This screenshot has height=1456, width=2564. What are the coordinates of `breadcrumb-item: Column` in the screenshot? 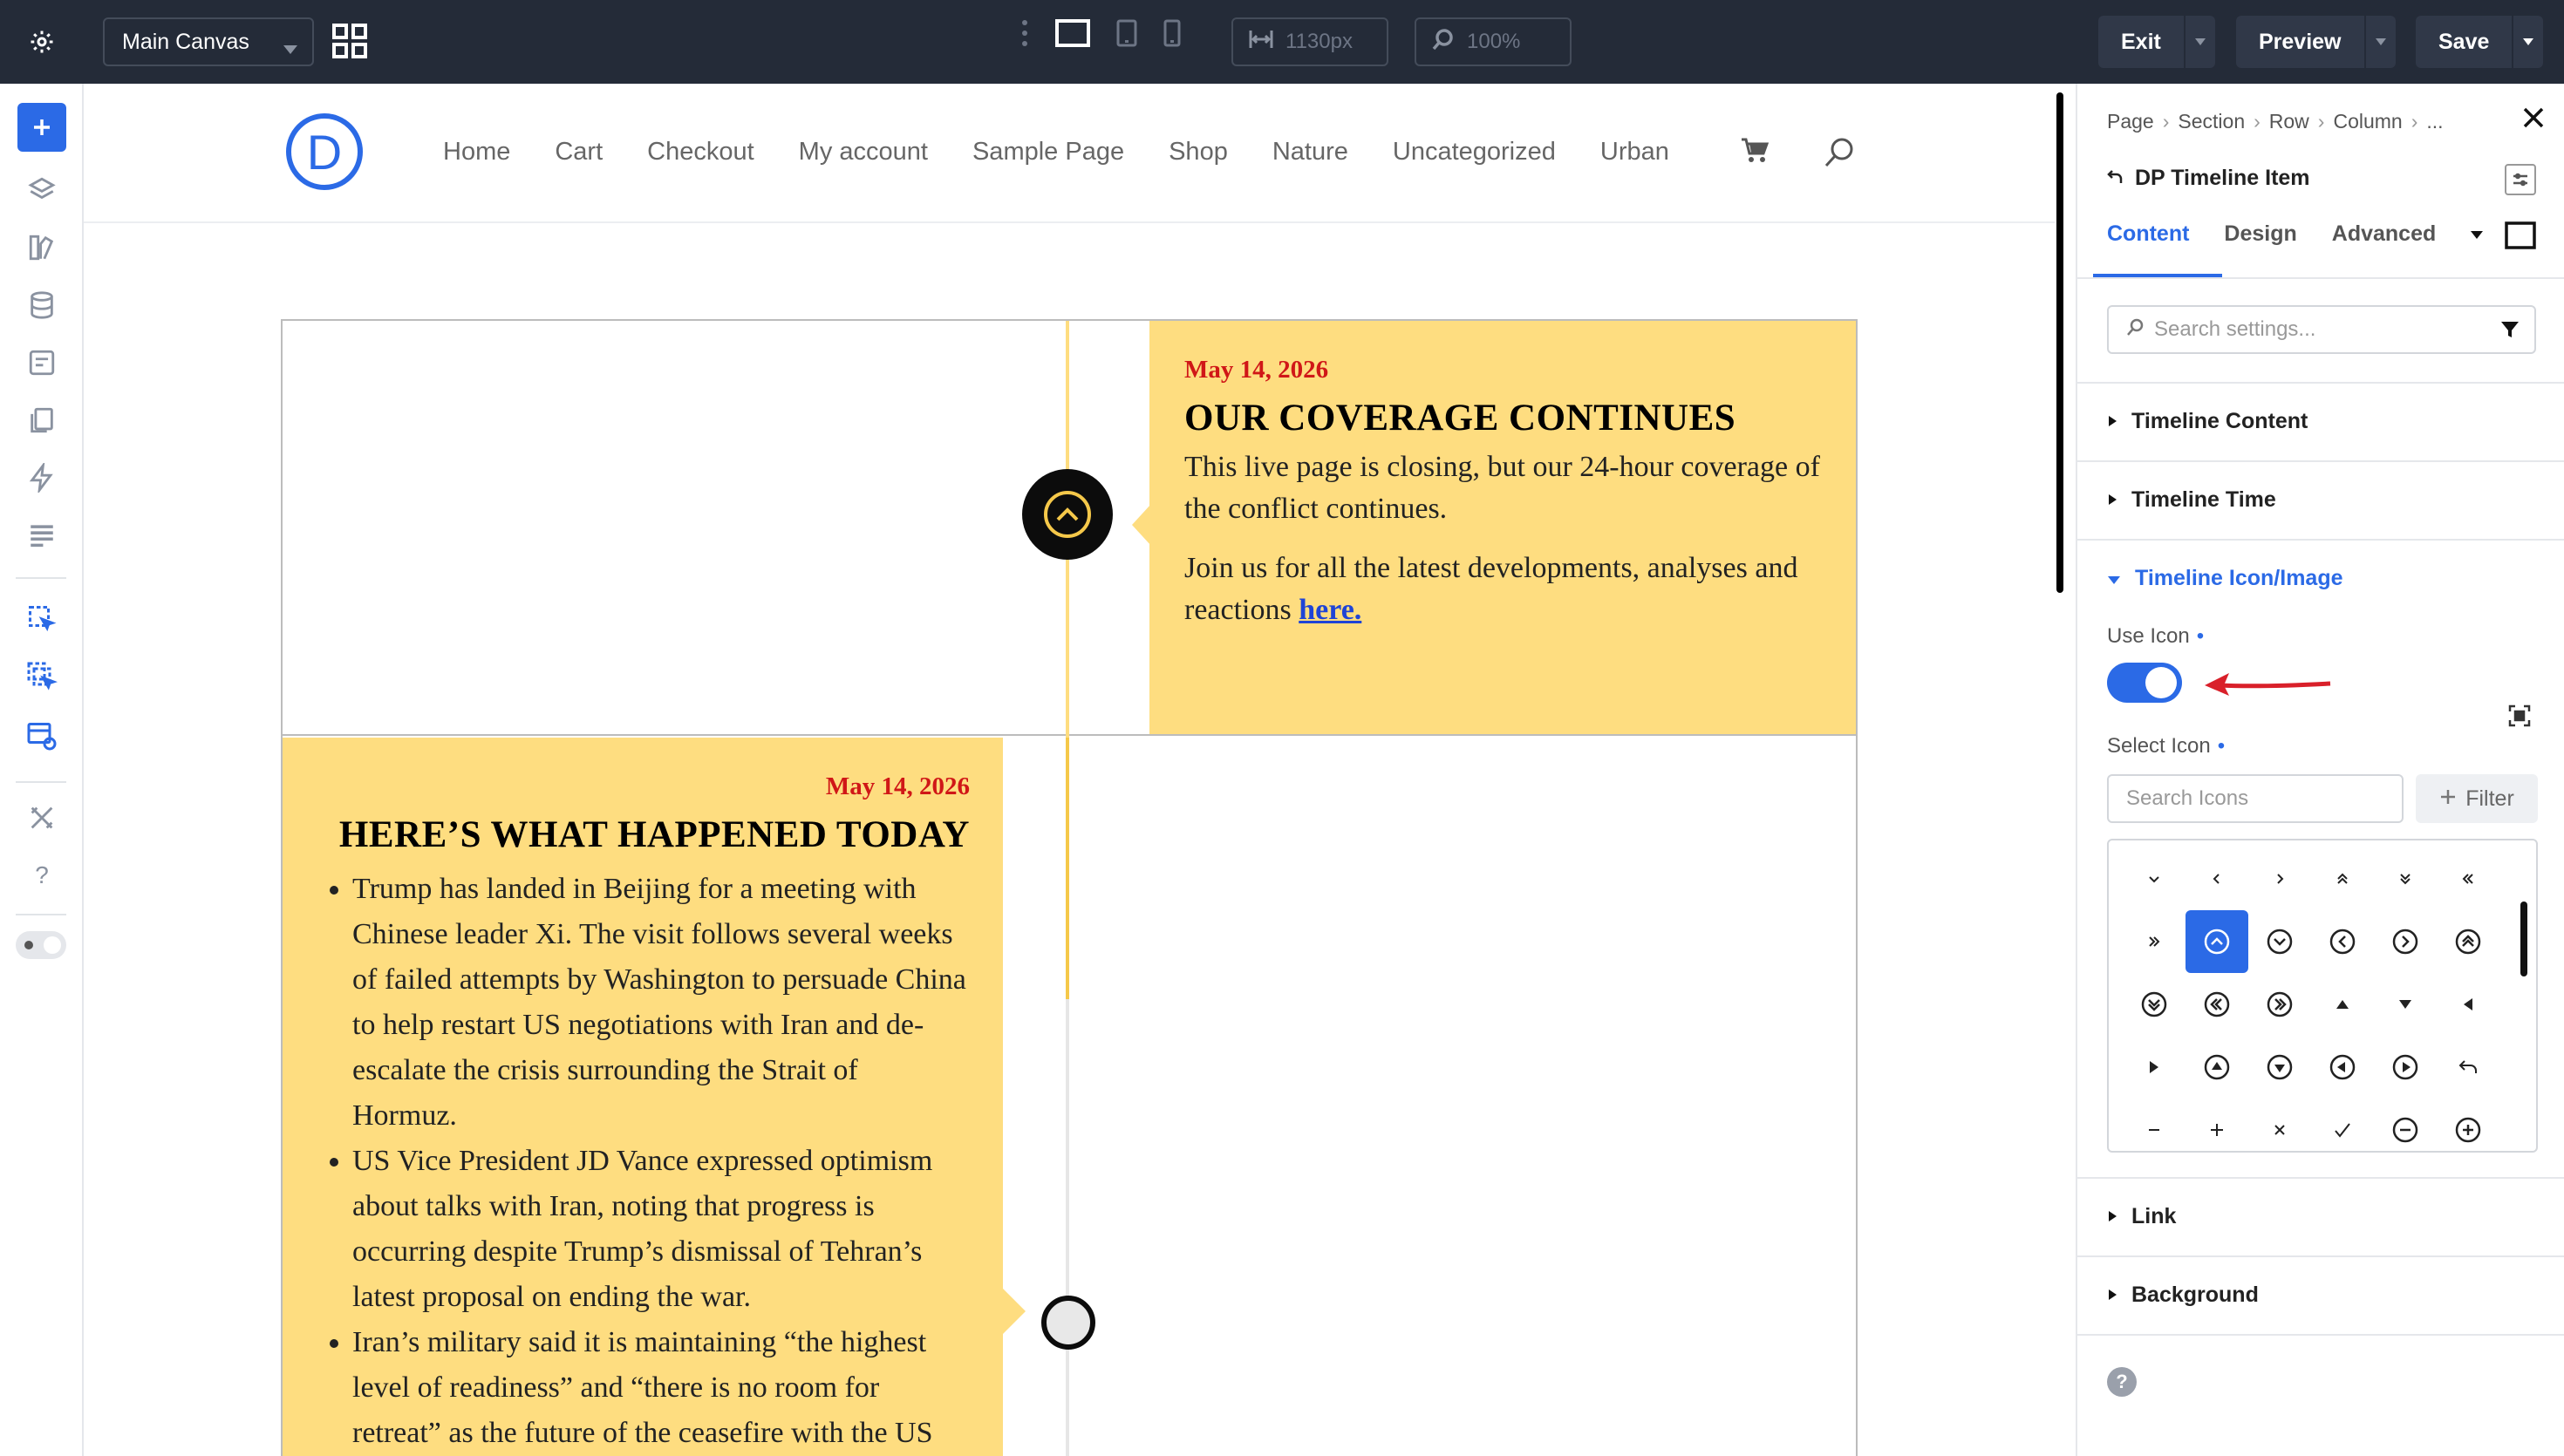 It's located at (2367, 121).